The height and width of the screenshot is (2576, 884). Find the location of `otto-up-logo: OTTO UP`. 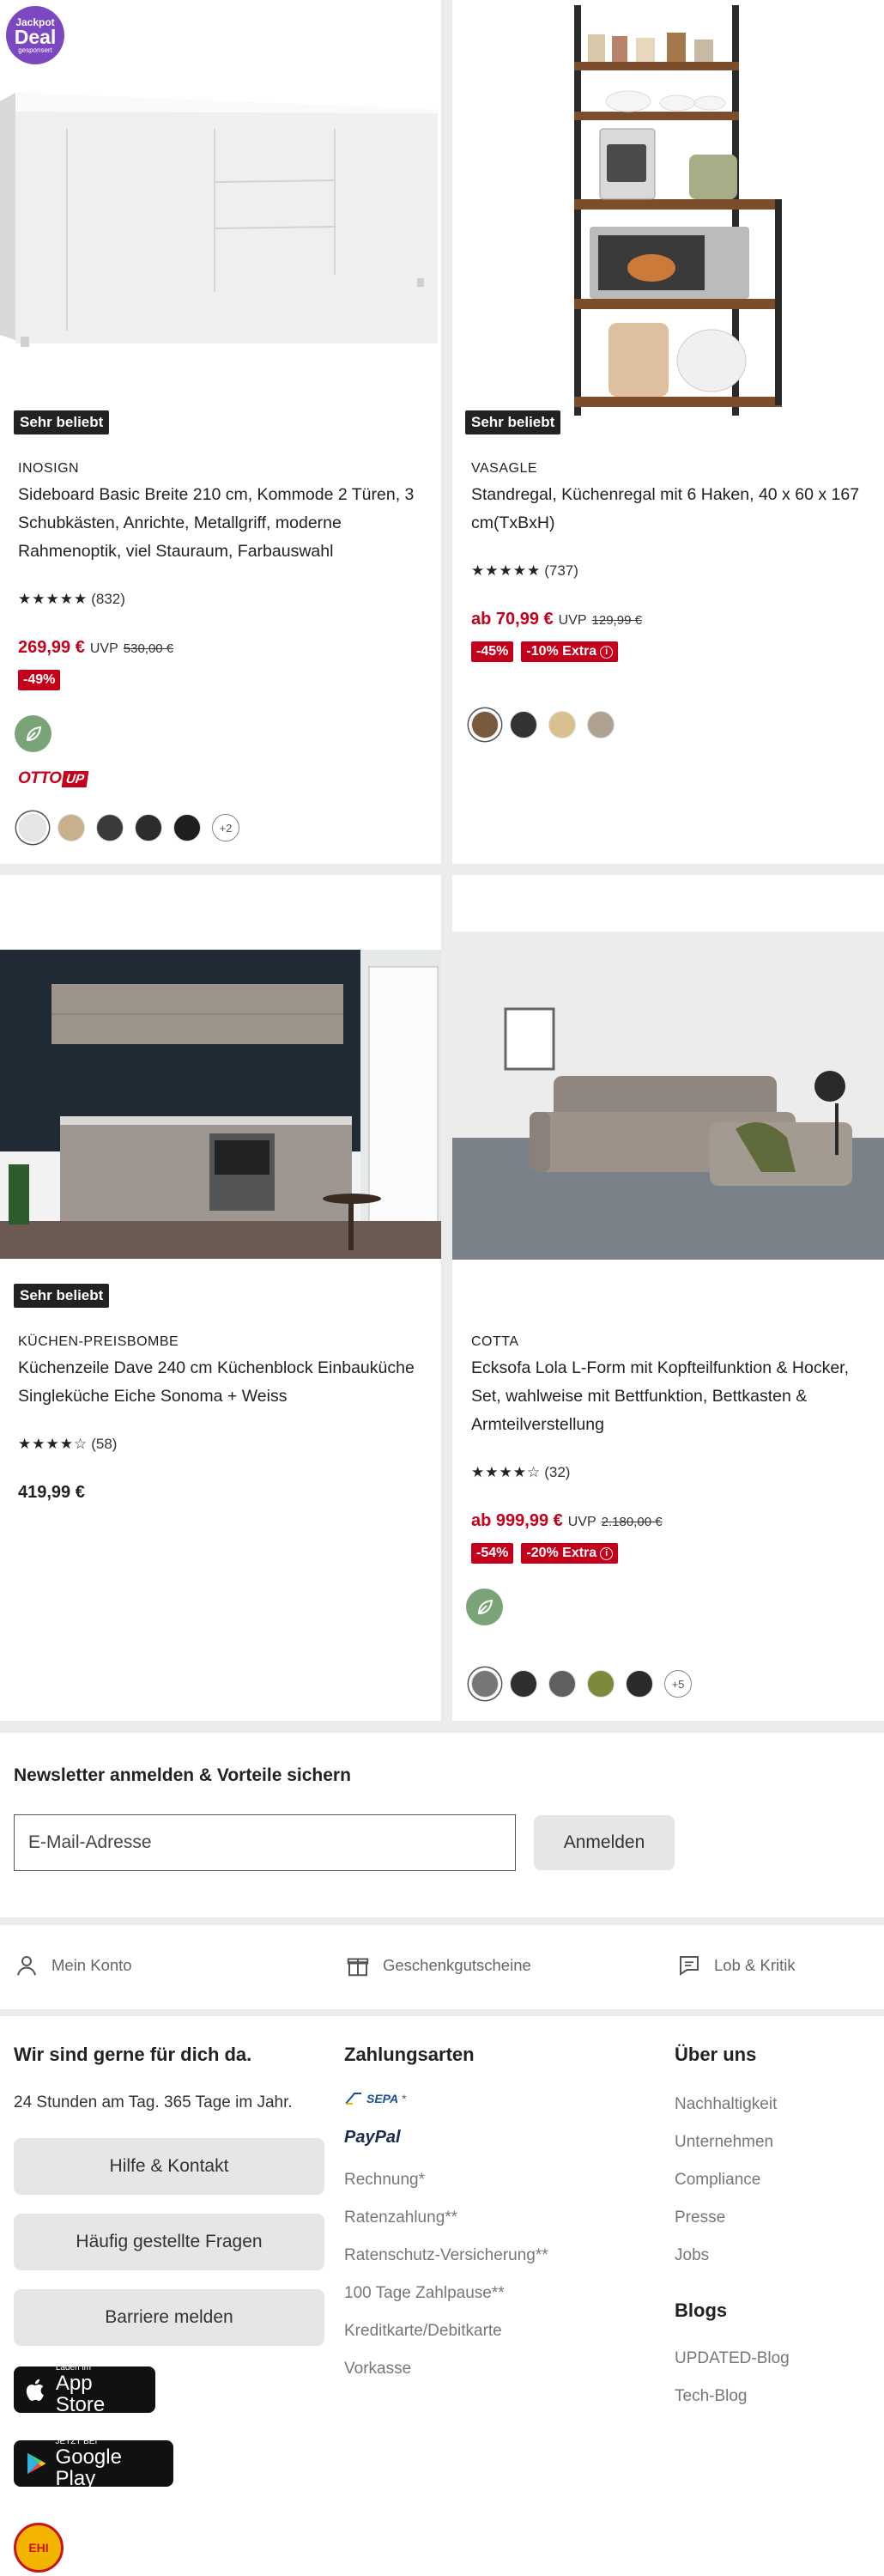

otto-up-logo: OTTO UP is located at coordinates (54, 779).